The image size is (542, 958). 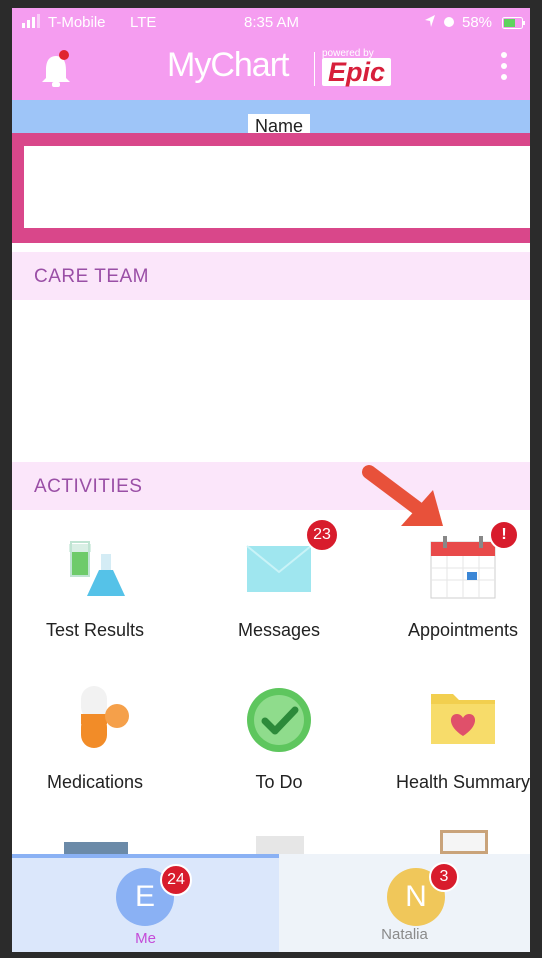 I want to click on signal-icon, so click(x=32, y=23).